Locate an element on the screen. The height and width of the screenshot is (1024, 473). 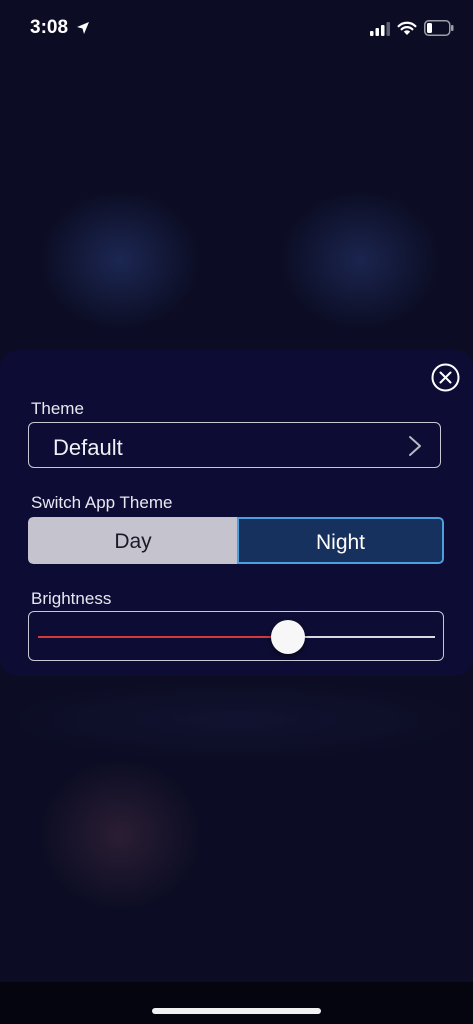
bottom-bar is located at coordinates (236, 1003).